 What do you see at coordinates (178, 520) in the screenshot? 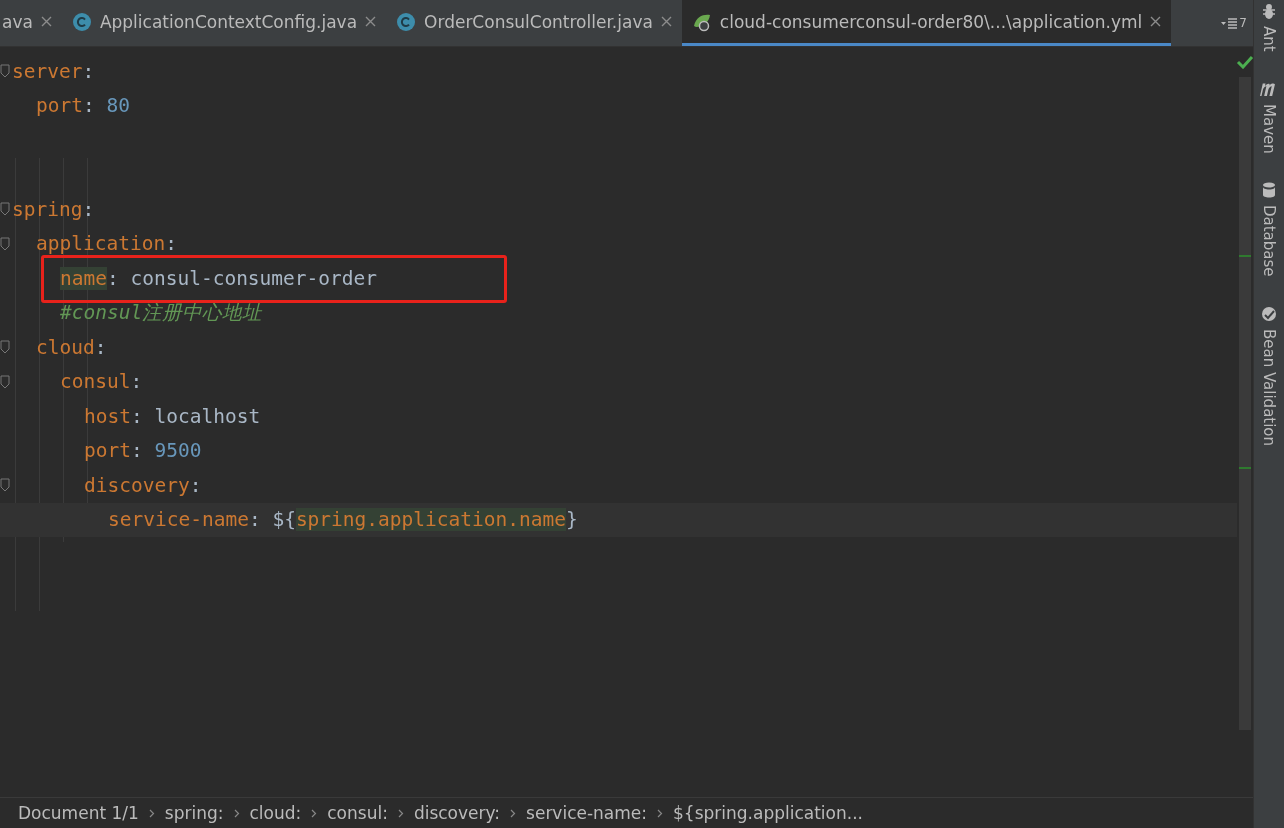
I see `yaml-key: service-name` at bounding box center [178, 520].